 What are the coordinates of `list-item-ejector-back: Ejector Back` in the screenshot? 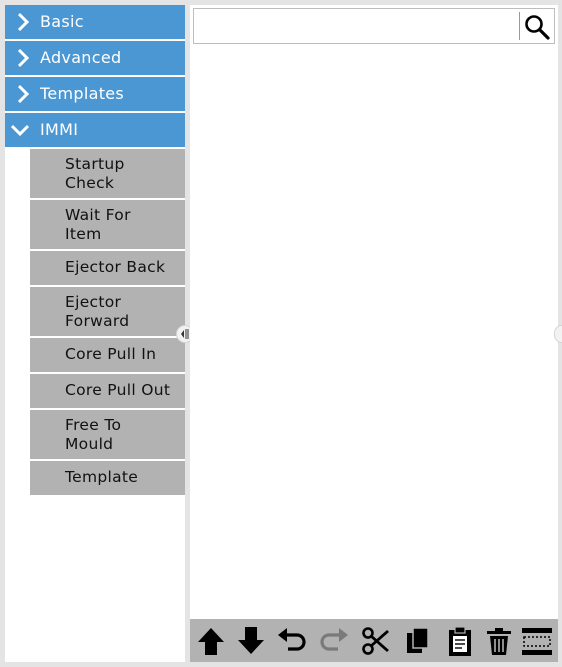 It's located at (107, 268).